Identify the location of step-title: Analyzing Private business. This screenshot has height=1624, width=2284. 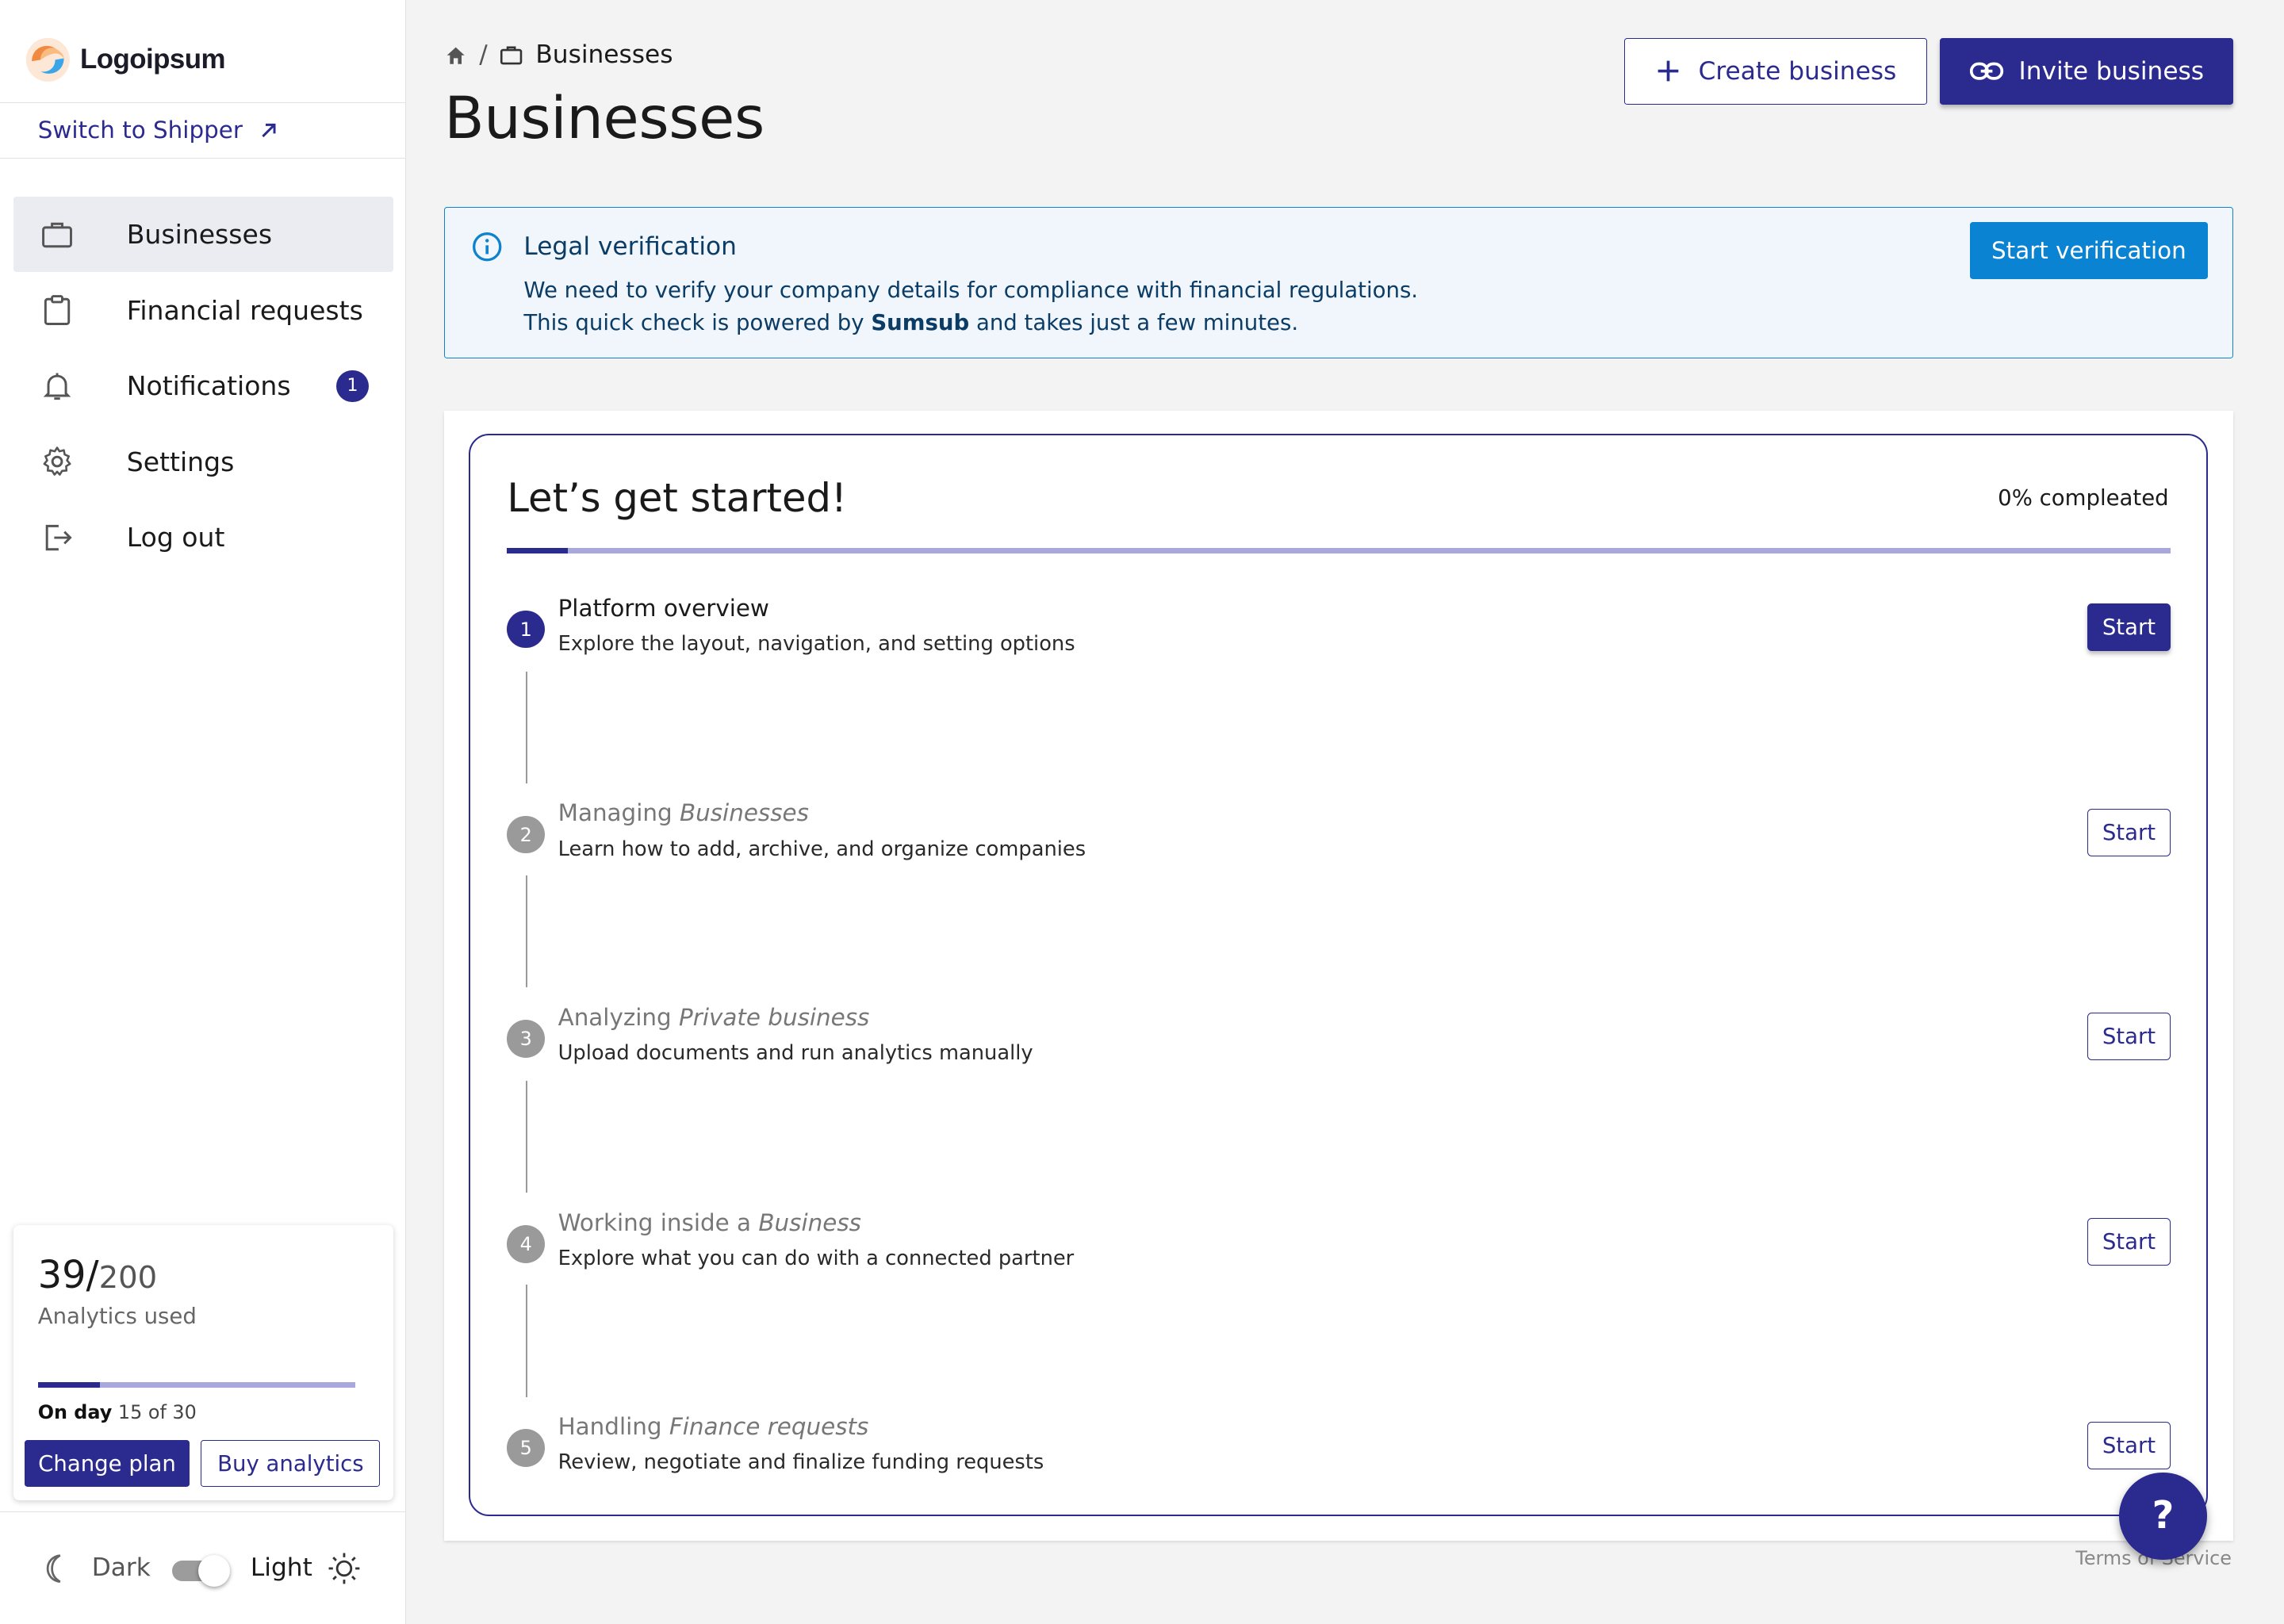
(714, 1017).